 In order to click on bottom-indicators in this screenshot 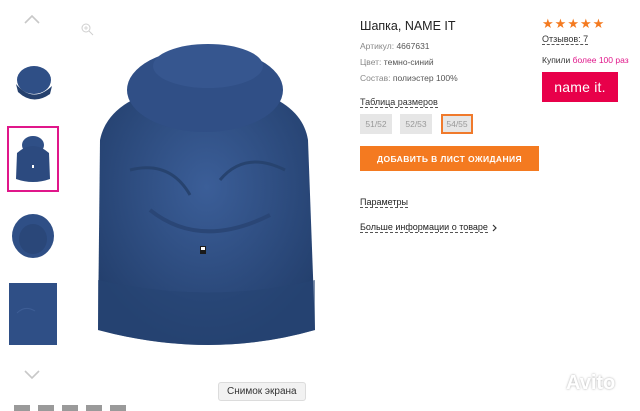, I will do `click(70, 408)`.